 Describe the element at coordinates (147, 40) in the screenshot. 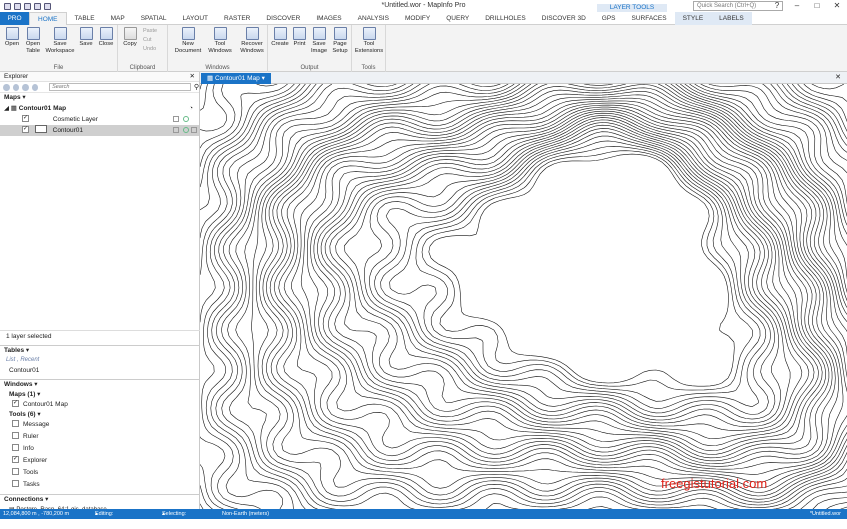

I see `cut-button: Cut` at that location.